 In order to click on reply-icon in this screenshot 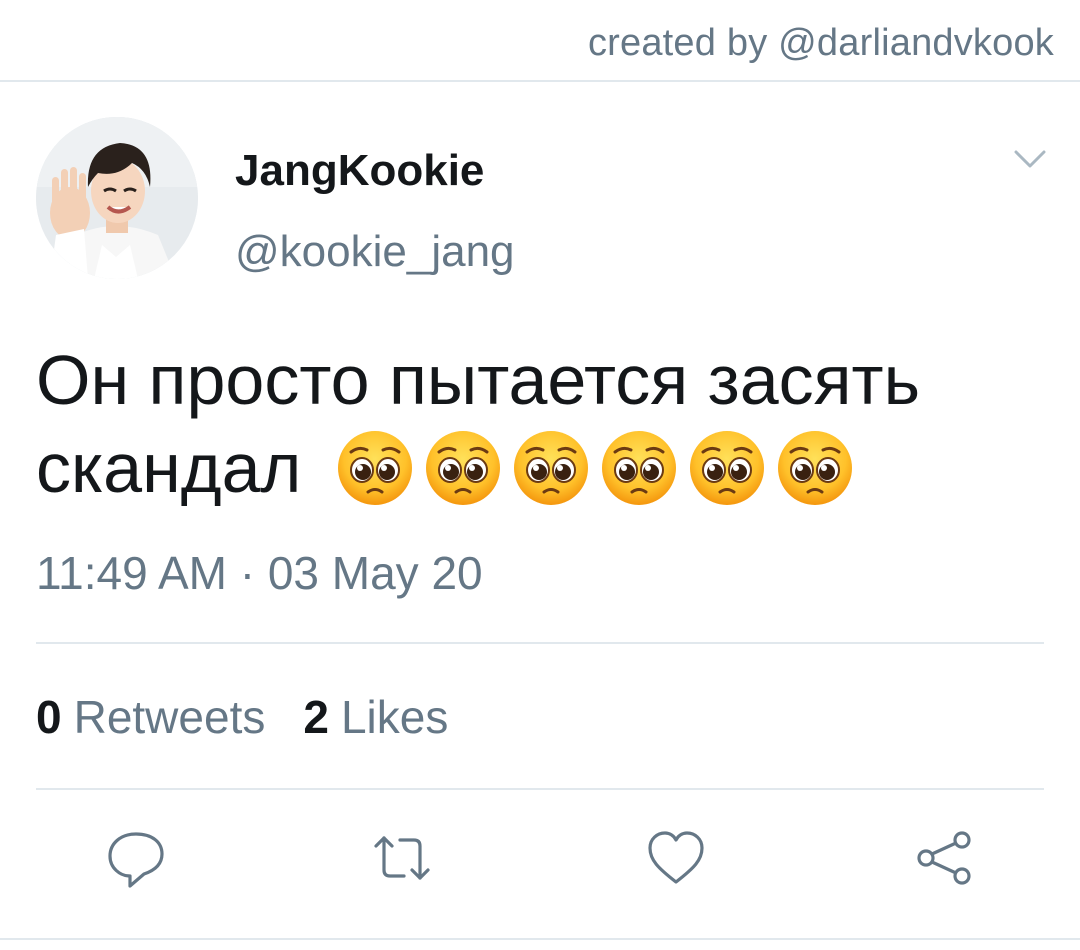, I will do `click(136, 858)`.